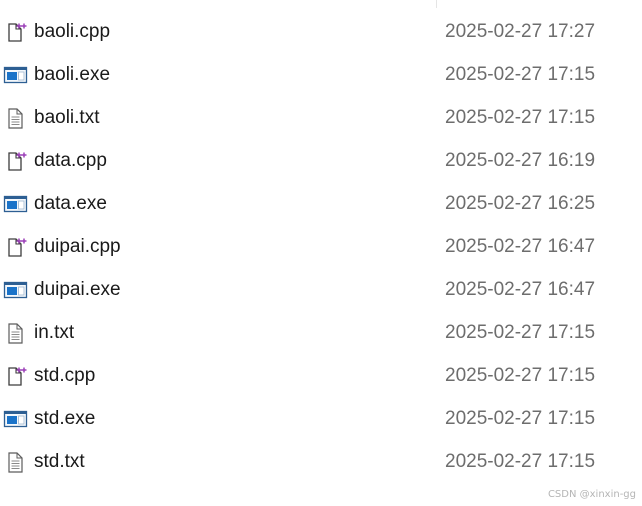  I want to click on file-name: data.exe, so click(70, 203).